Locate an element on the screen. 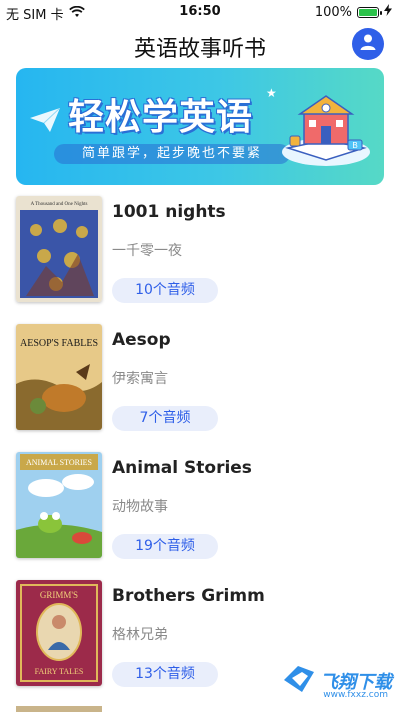  book-subtitle: 伊索寓言 is located at coordinates (140, 379).